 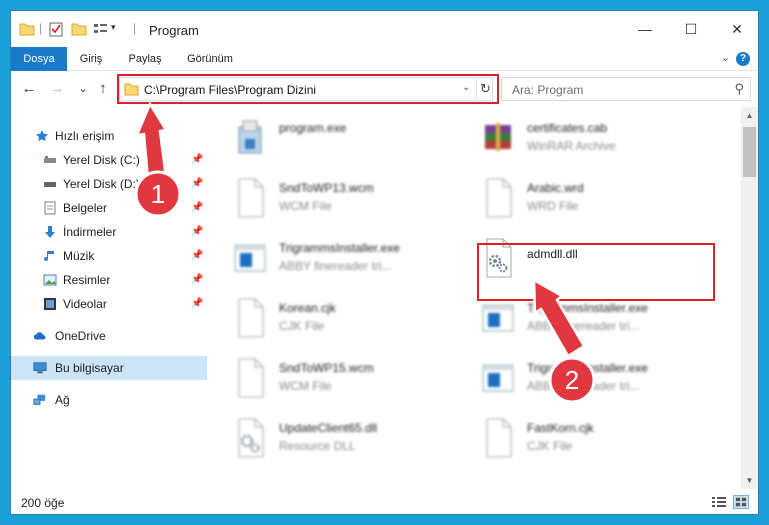 What do you see at coordinates (145, 59) in the screenshot?
I see `tab-share: Paylaş` at bounding box center [145, 59].